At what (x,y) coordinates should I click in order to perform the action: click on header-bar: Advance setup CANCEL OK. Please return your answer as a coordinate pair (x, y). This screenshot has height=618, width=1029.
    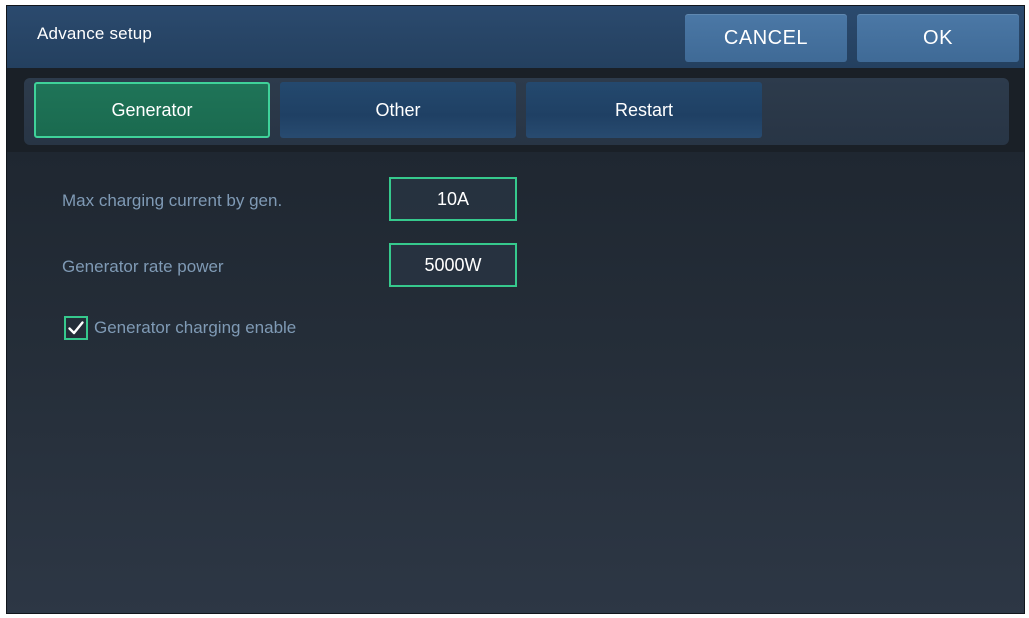
    Looking at the image, I should click on (515, 37).